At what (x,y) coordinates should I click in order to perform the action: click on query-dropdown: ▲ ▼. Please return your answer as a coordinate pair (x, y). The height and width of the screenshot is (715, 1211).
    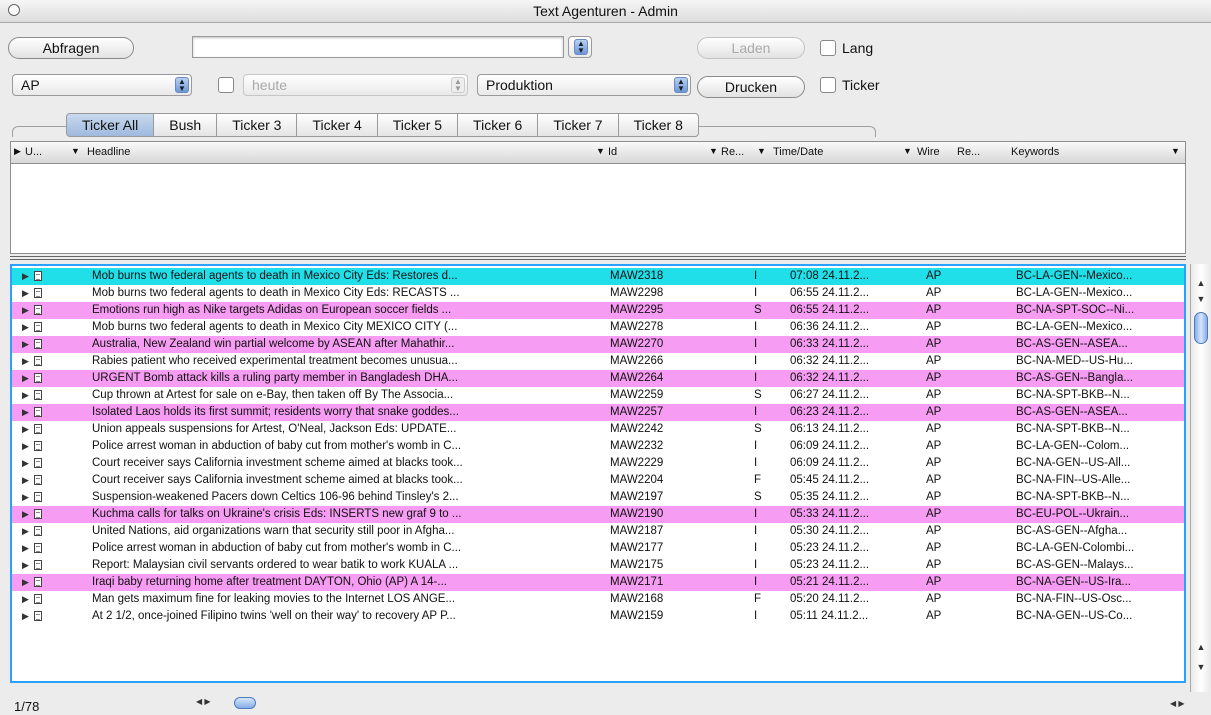
    Looking at the image, I should click on (580, 47).